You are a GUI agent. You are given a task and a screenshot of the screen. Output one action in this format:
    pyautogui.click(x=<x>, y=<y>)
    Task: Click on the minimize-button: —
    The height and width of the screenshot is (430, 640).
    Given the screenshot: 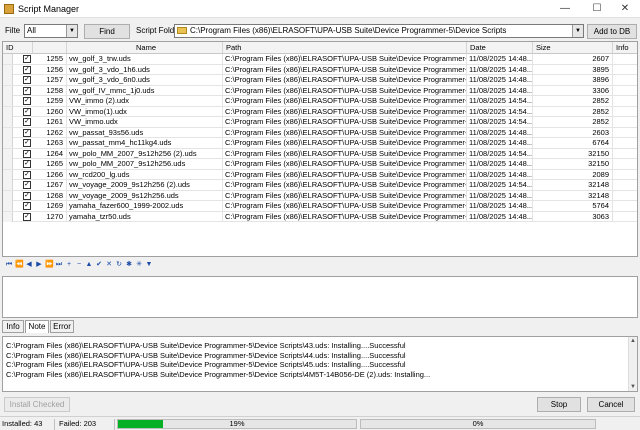 What is the action you would take?
    pyautogui.click(x=565, y=9)
    